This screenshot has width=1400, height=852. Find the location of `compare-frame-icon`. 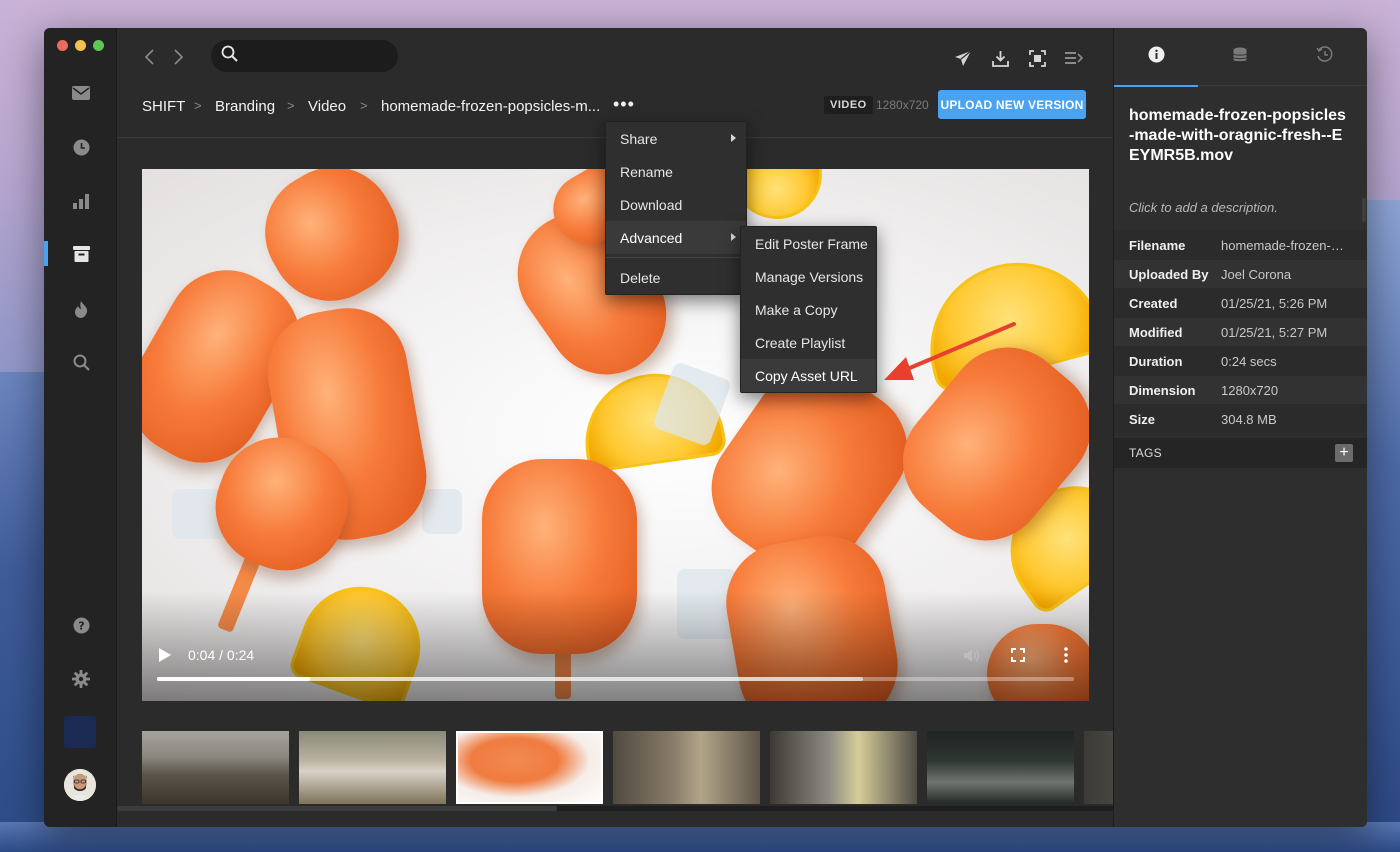

compare-frame-icon is located at coordinates (1037, 58).